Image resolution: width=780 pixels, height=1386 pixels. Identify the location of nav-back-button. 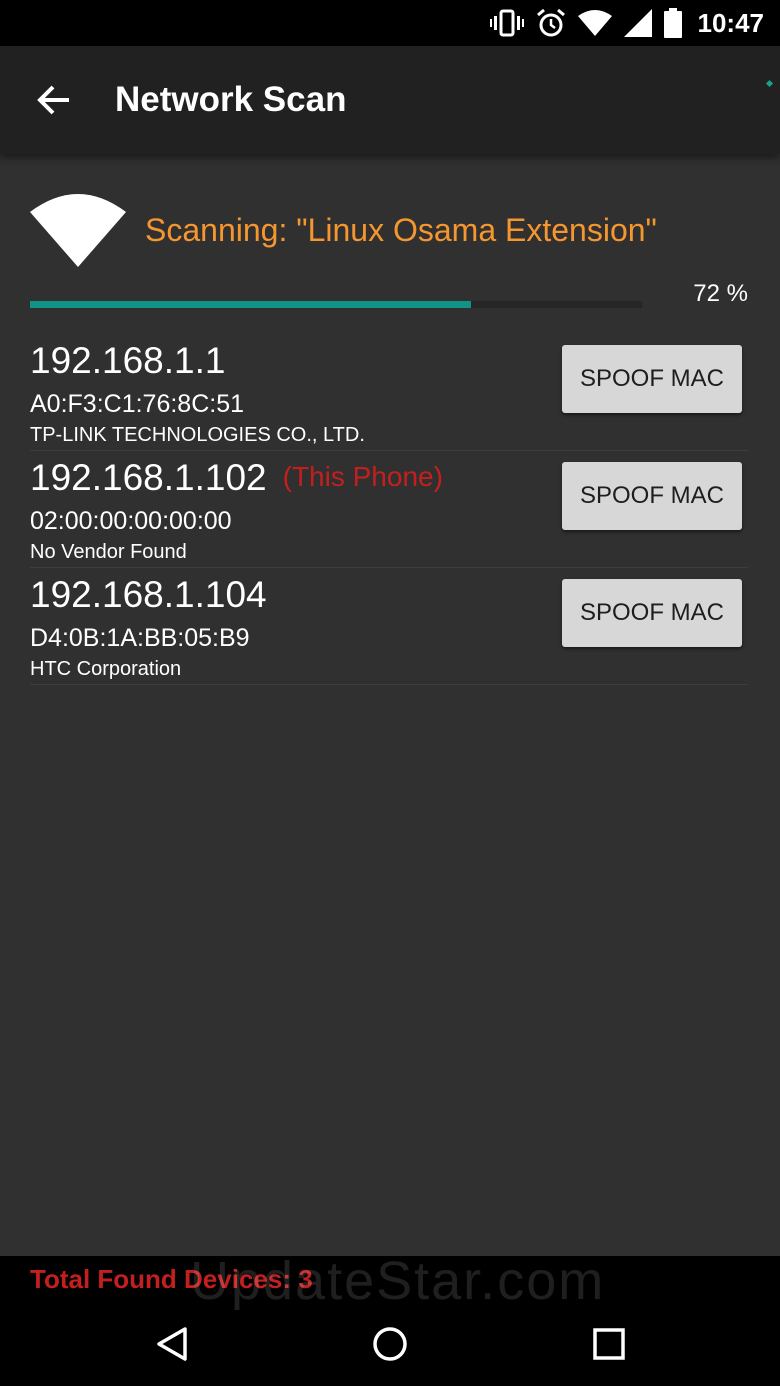
(172, 1344).